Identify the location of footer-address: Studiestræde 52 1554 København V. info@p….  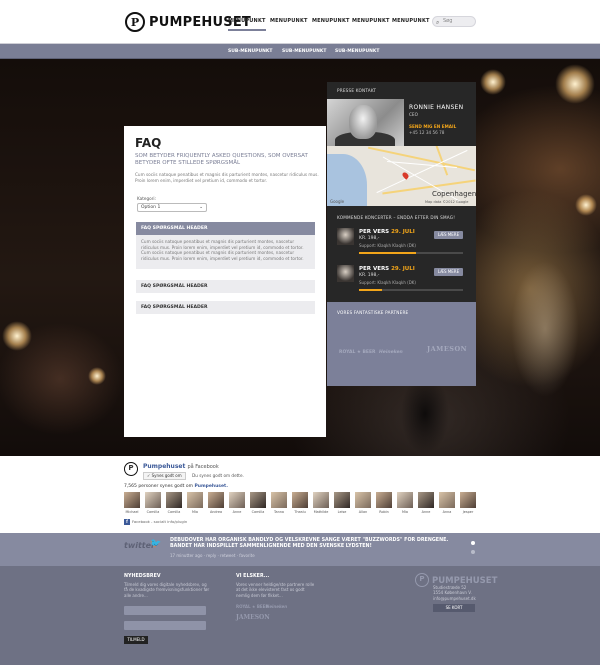
(454, 593).